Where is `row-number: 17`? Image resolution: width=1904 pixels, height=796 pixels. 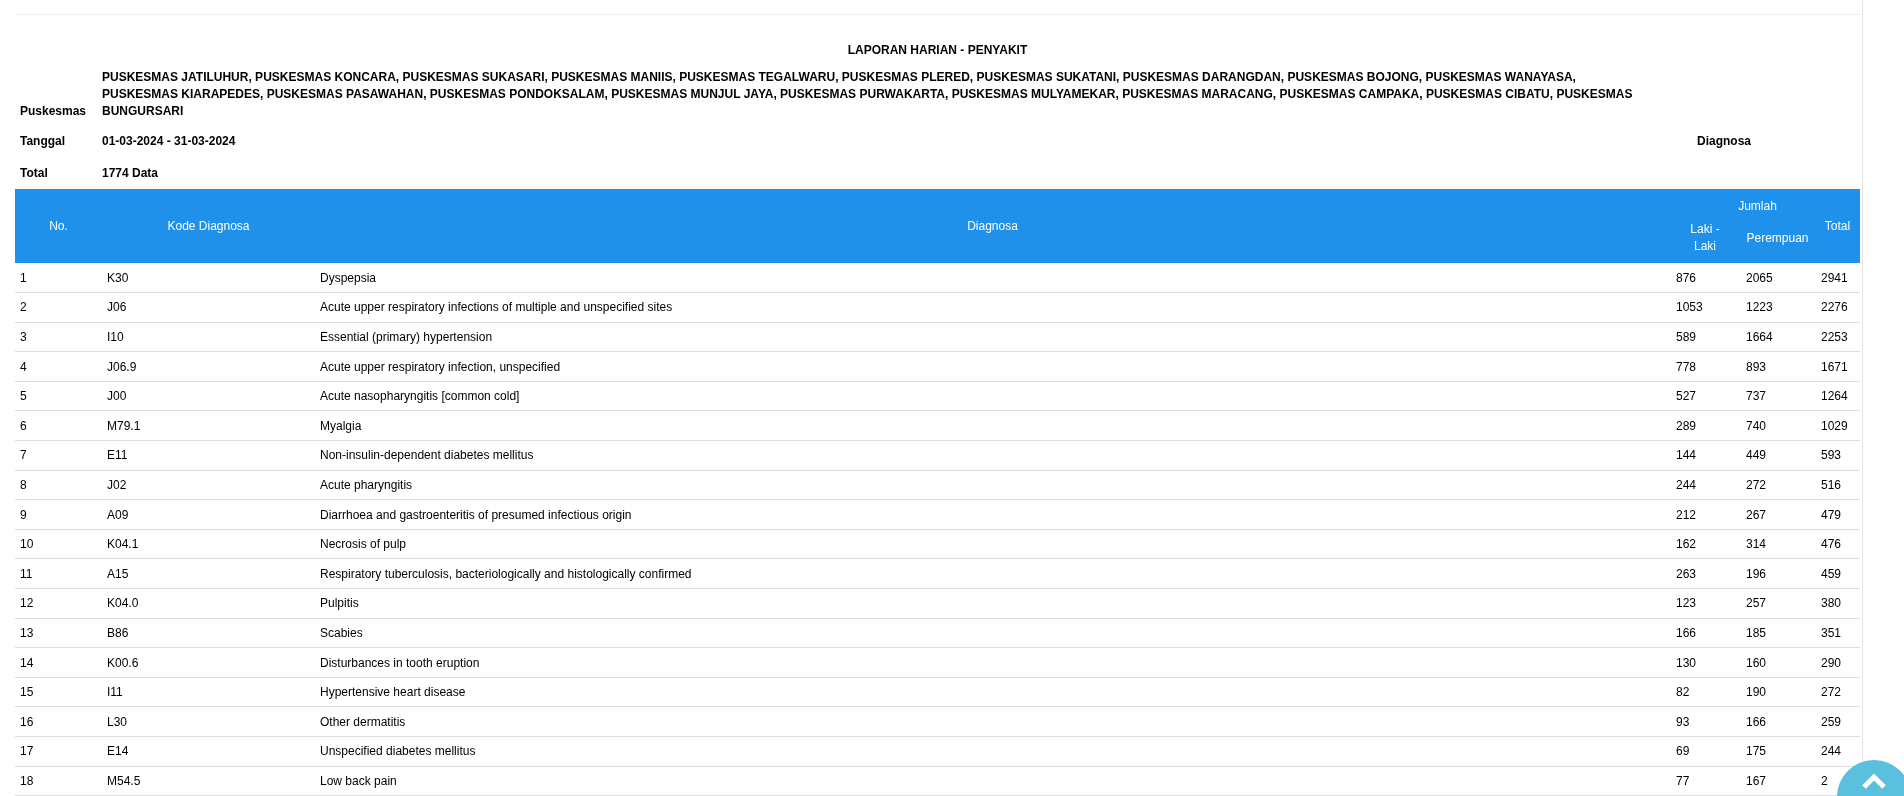
row-number: 17 is located at coordinates (58, 751).